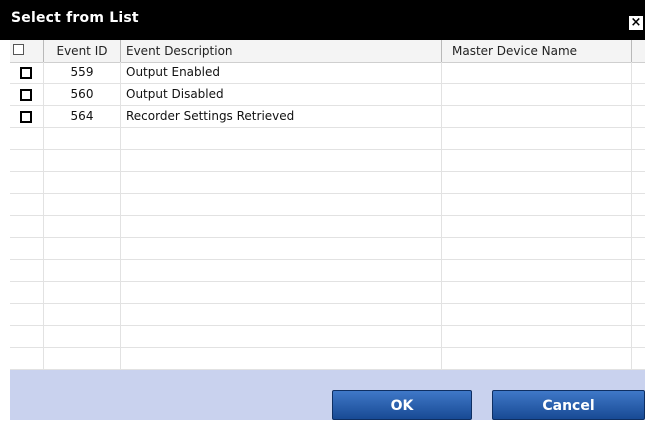 The height and width of the screenshot is (421, 645). What do you see at coordinates (281, 72) in the screenshot?
I see `event-description-cell: Output Enabled` at bounding box center [281, 72].